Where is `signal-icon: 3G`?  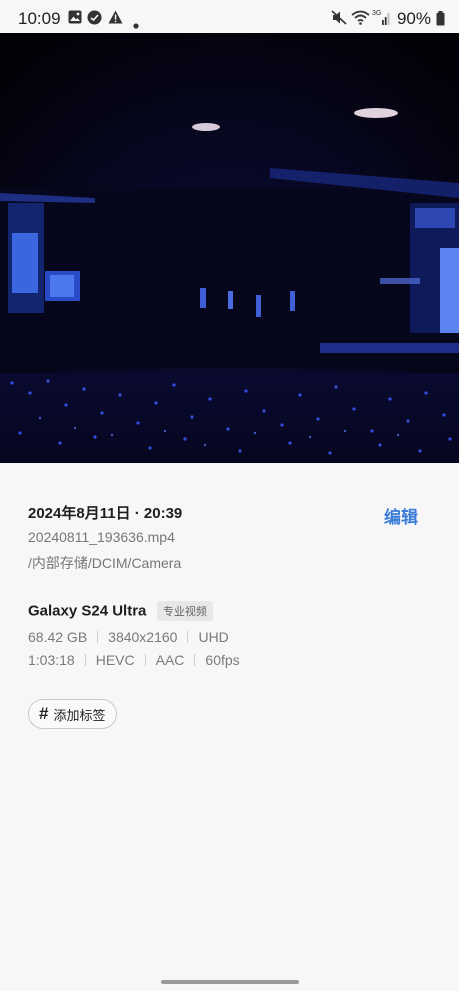 signal-icon: 3G is located at coordinates (381, 20).